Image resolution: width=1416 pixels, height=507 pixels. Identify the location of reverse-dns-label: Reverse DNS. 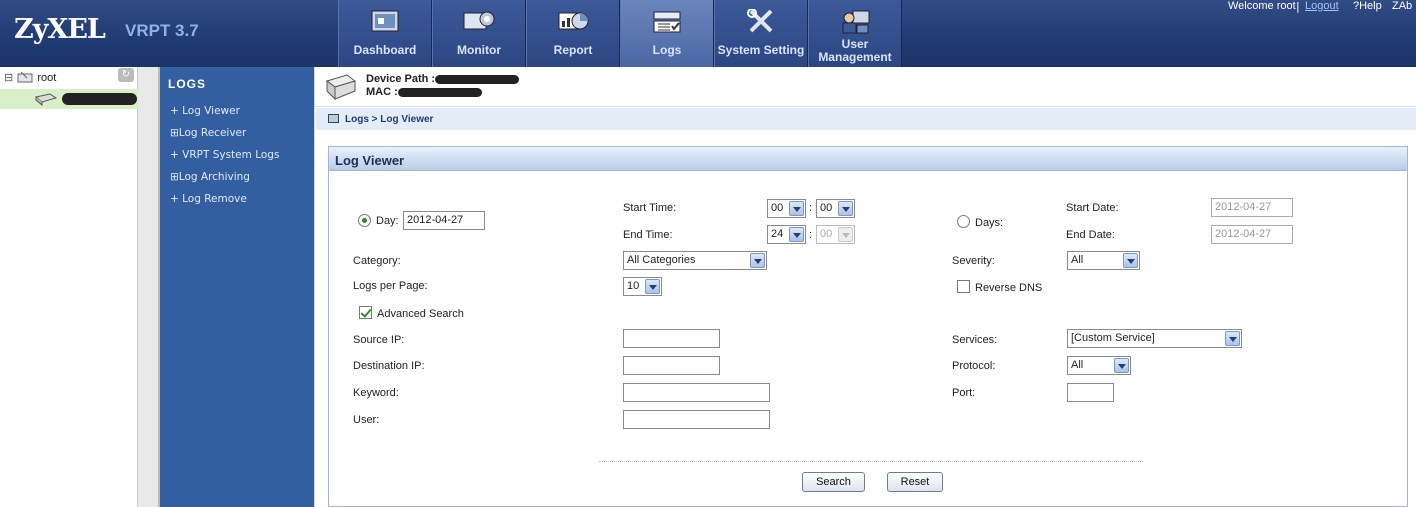
(1009, 288).